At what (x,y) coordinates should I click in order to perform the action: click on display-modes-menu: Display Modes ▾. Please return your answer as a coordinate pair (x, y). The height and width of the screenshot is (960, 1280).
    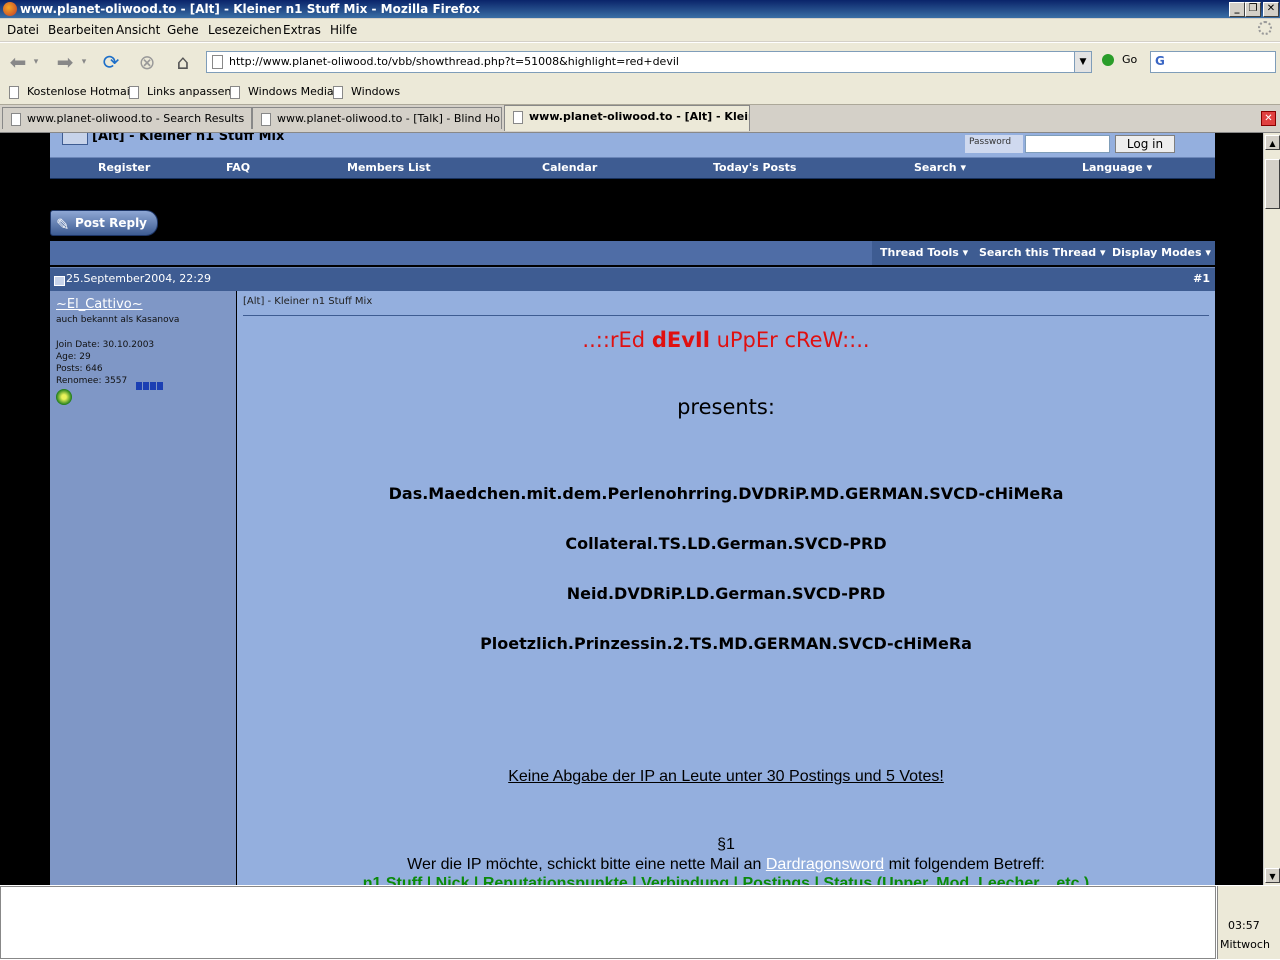
    Looking at the image, I should click on (1161, 252).